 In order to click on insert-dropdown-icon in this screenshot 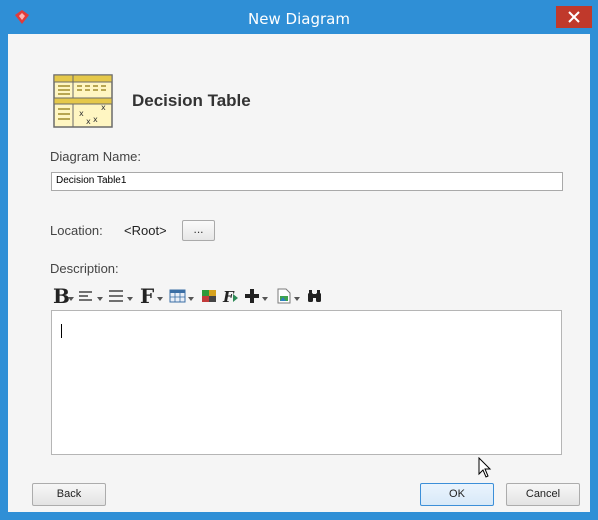, I will do `click(265, 299)`.